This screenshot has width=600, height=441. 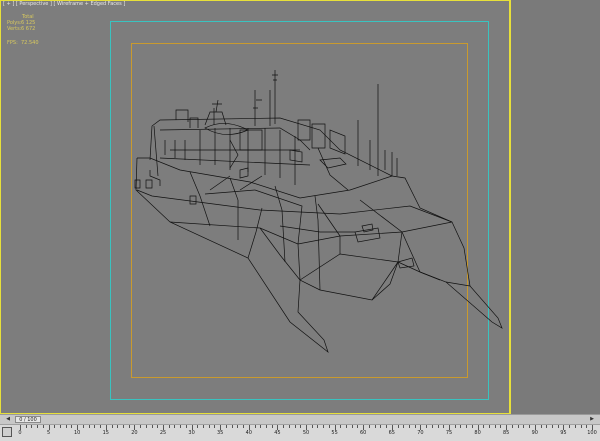 I want to click on ruler-tick-label: 75, so click(x=449, y=433).